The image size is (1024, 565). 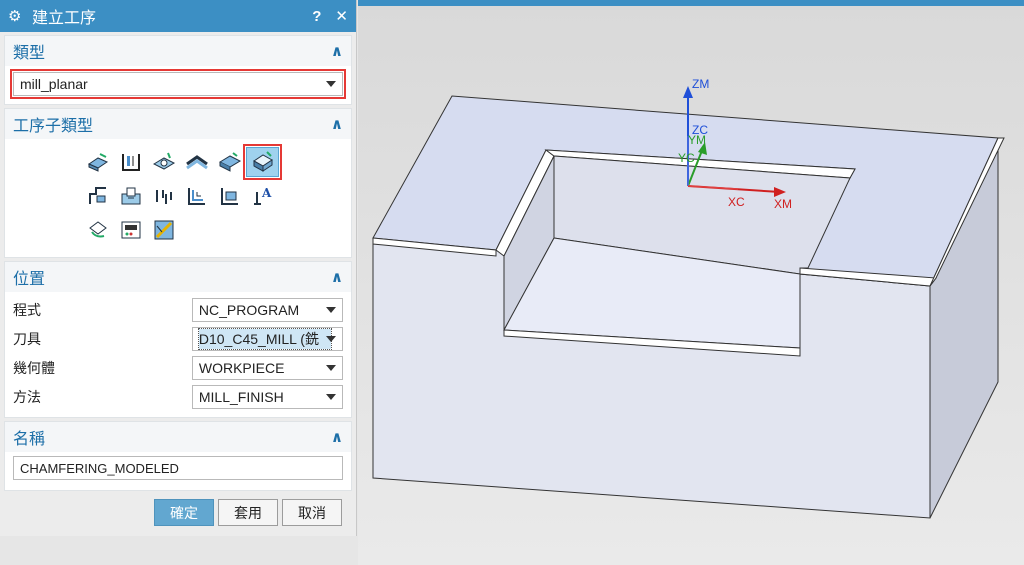 I want to click on ok-button: 確定, so click(x=184, y=512).